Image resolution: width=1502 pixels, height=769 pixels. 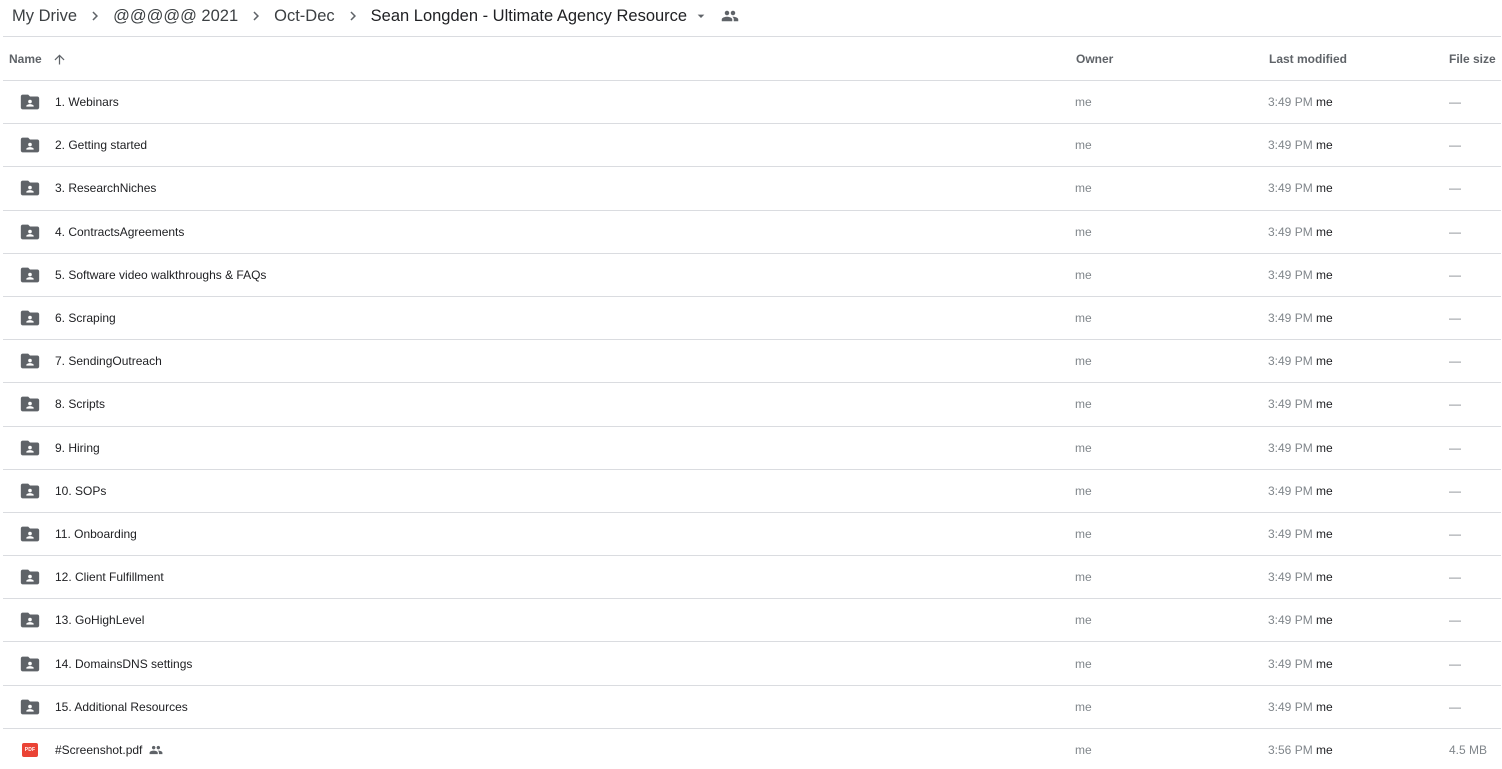 I want to click on table-row: 6. Scraping me 3:49 PM me —, so click(x=752, y=319).